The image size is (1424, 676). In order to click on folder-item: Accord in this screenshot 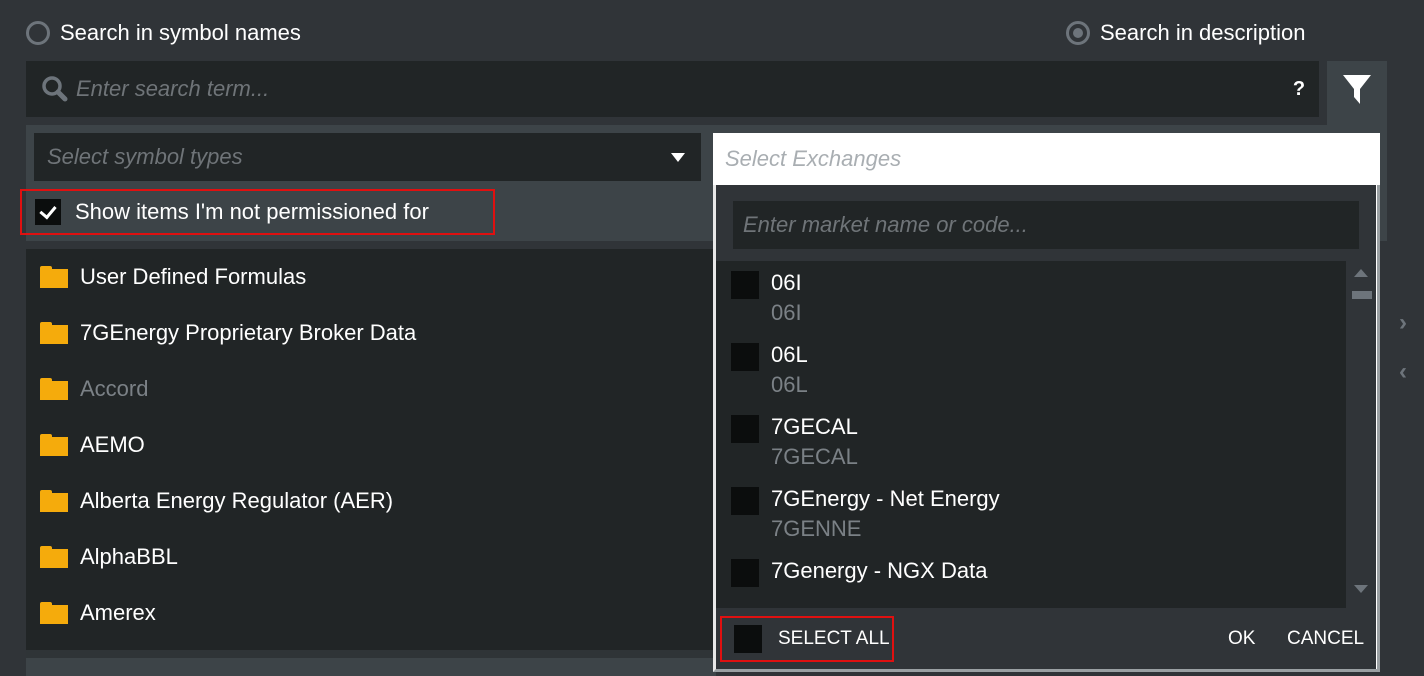, I will do `click(371, 389)`.